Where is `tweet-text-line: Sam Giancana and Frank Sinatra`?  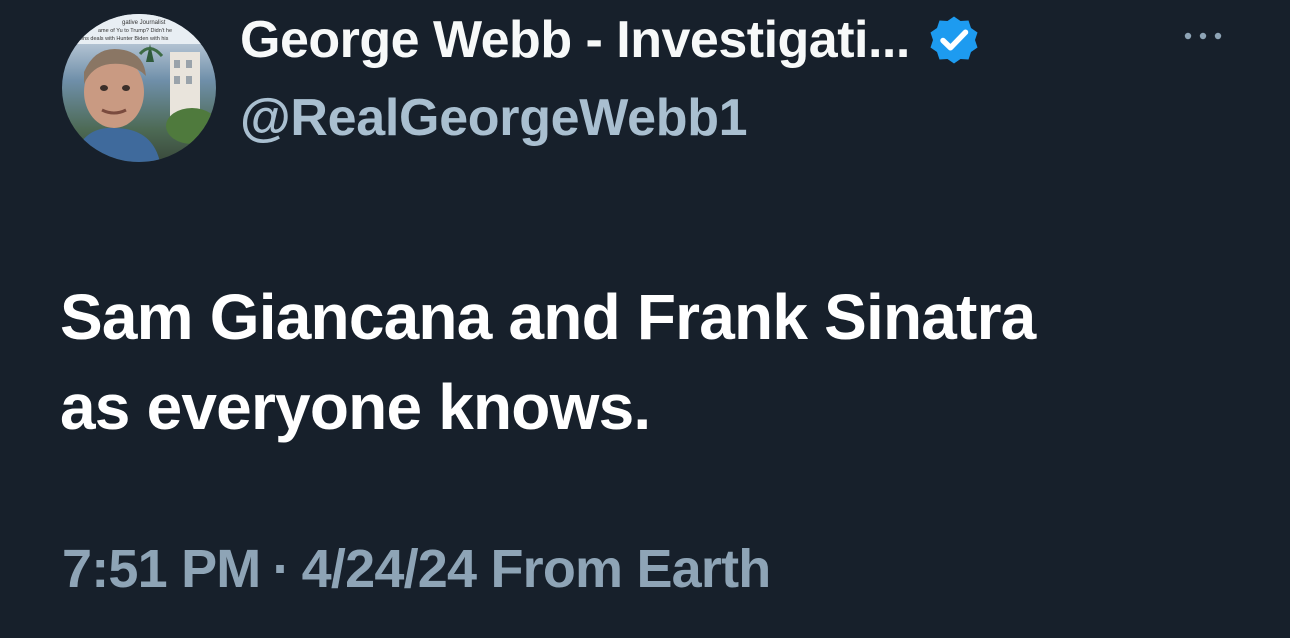 tweet-text-line: Sam Giancana and Frank Sinatra is located at coordinates (548, 317).